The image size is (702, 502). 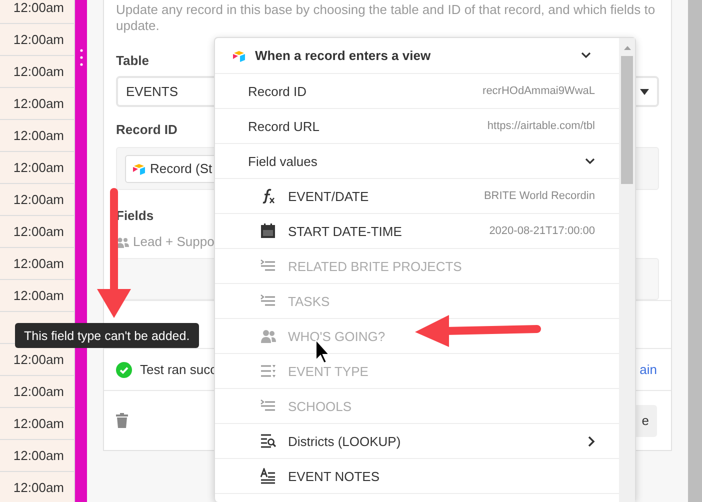 What do you see at coordinates (627, 270) in the screenshot?
I see `scrollbar` at bounding box center [627, 270].